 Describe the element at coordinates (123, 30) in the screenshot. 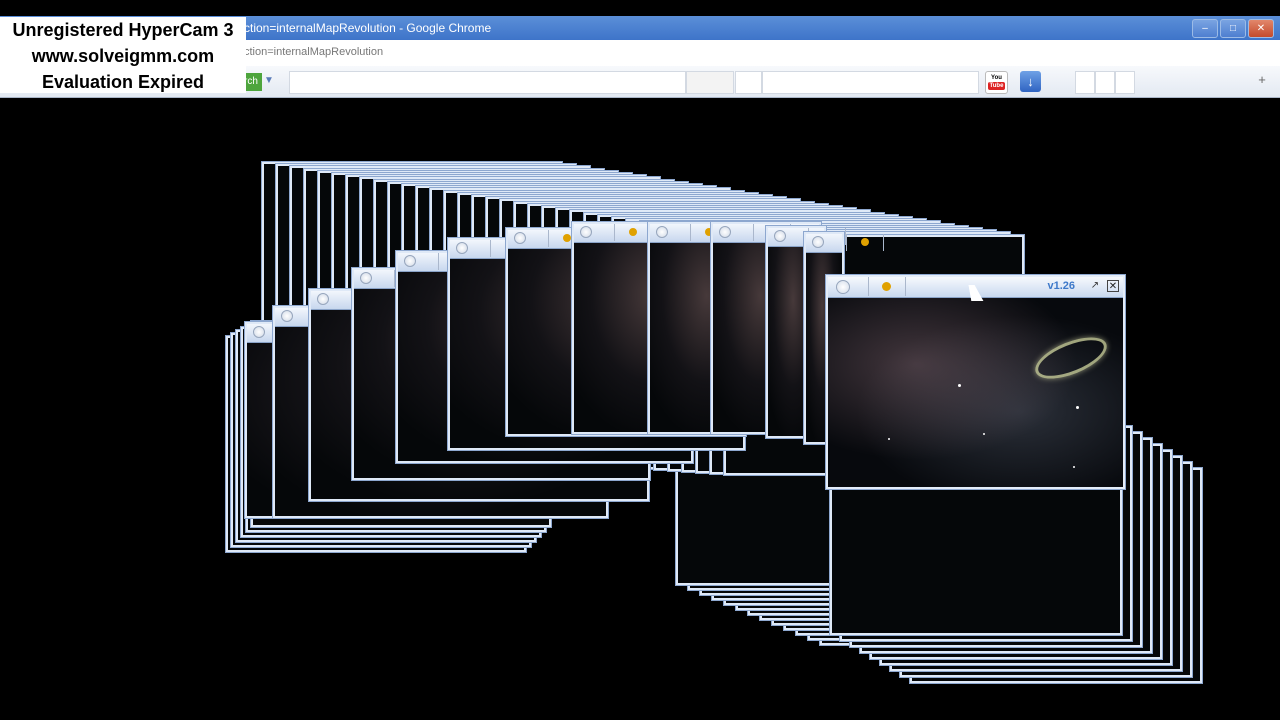

I see `watermark-line: Unregistered HyperCam 3` at that location.